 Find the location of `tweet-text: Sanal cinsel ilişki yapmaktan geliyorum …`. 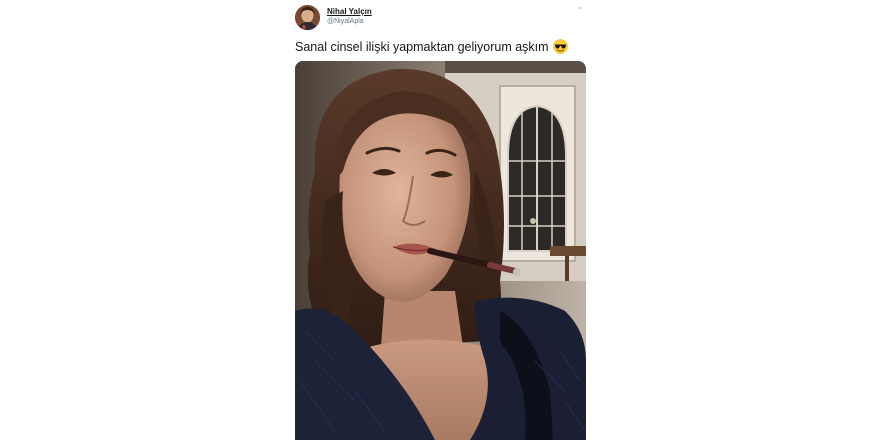

tweet-text: Sanal cinsel ilişki yapmaktan geliyorum … is located at coordinates (431, 46).